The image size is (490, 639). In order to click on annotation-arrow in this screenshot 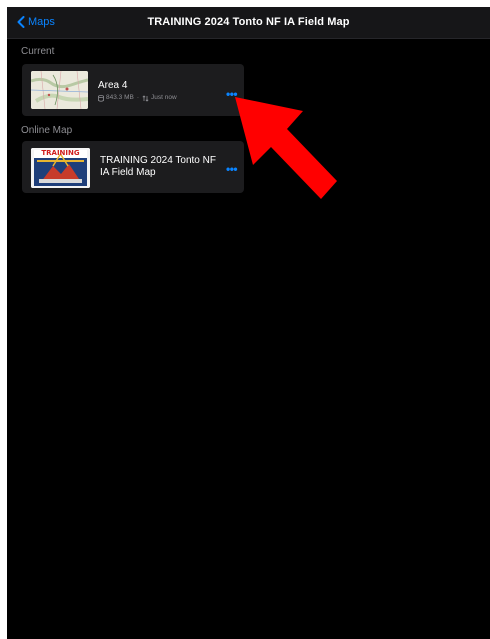, I will do `click(286, 148)`.